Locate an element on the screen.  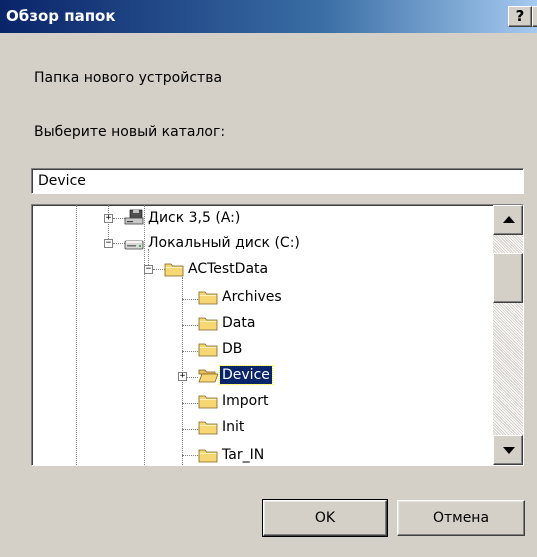
tree-item-data: Data is located at coordinates (252, 325).